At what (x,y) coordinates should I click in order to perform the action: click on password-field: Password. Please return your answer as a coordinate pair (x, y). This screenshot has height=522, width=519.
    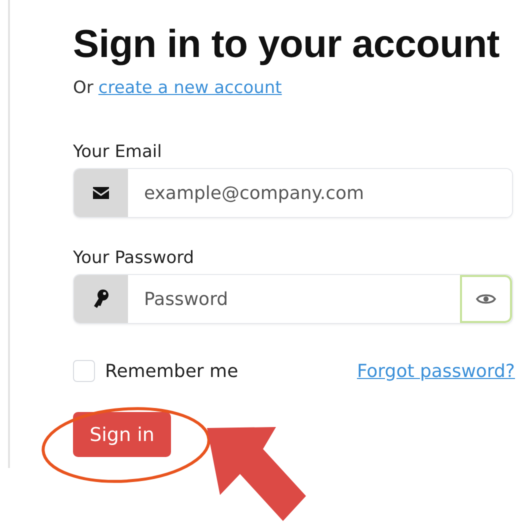
    Looking at the image, I should click on (293, 299).